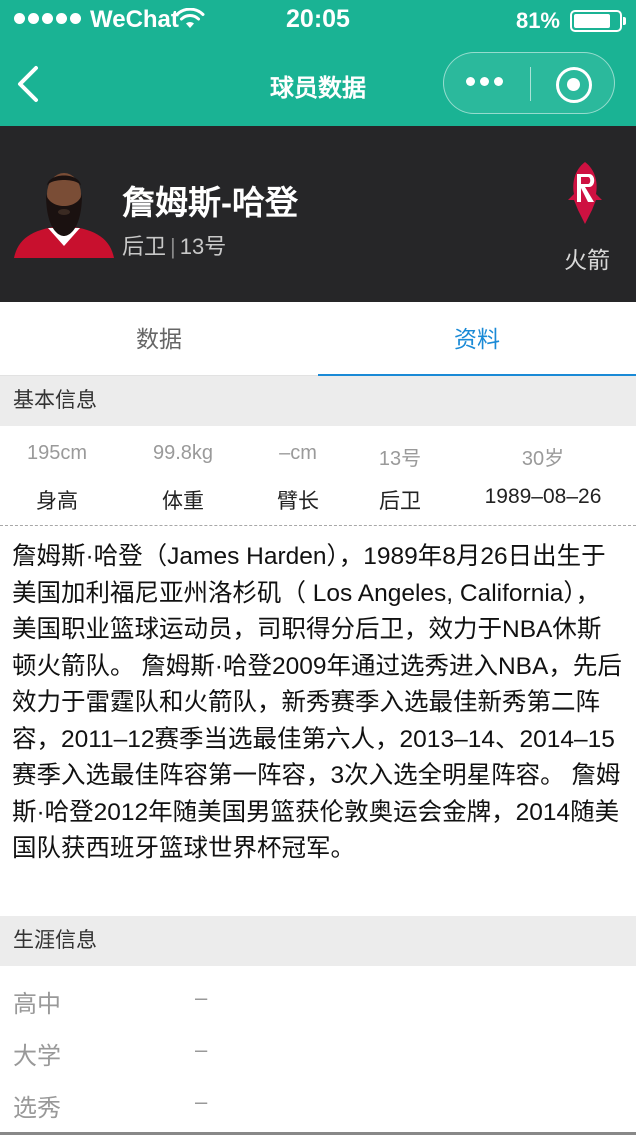  What do you see at coordinates (400, 501) in the screenshot?
I see `stat-label: 后卫` at bounding box center [400, 501].